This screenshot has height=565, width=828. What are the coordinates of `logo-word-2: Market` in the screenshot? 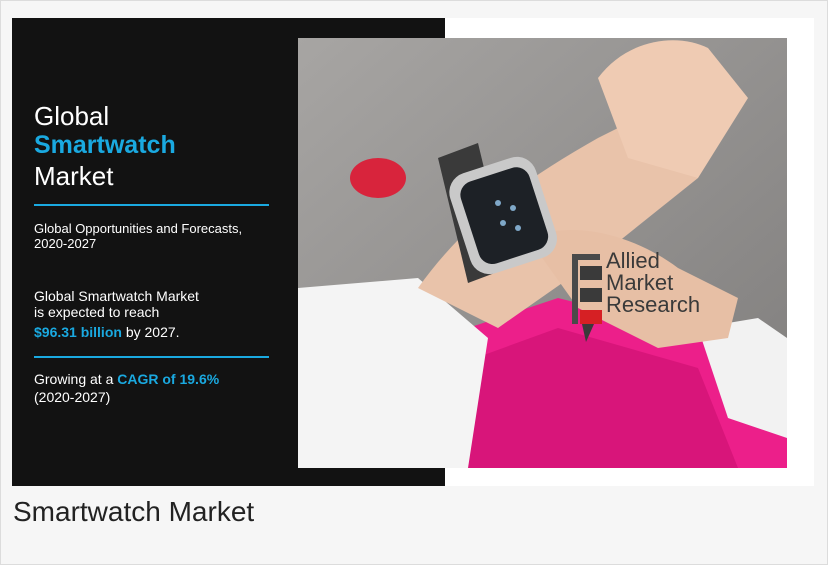 It's located at (640, 282).